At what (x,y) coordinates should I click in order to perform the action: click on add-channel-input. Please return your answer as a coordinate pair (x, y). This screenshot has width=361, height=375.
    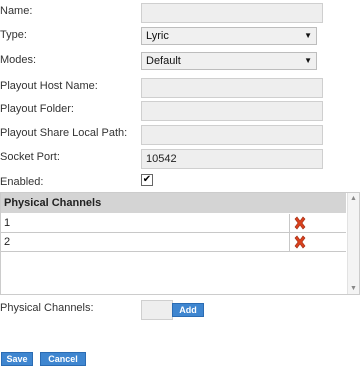
    Looking at the image, I should click on (157, 310).